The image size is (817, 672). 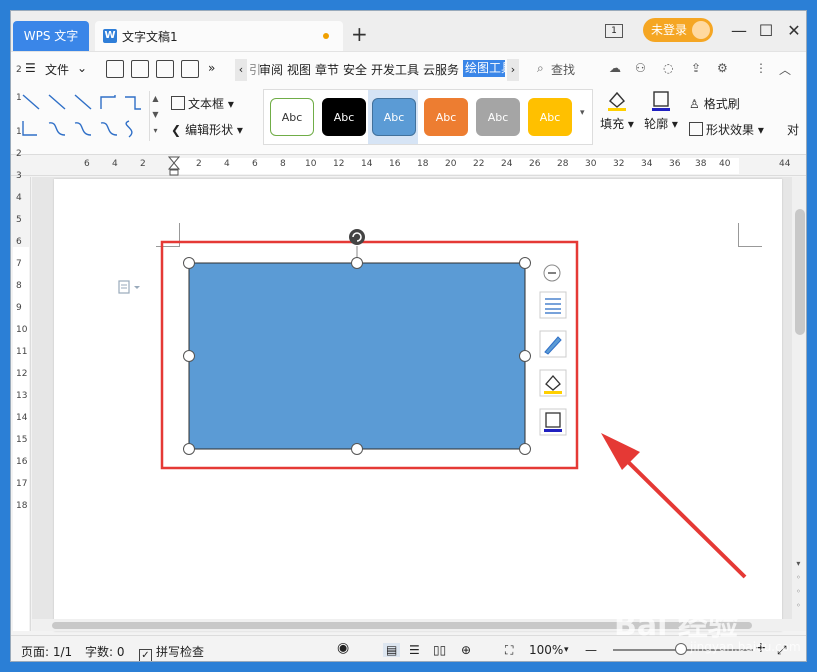 I want to click on book-icon-count: 1, so click(x=614, y=31).